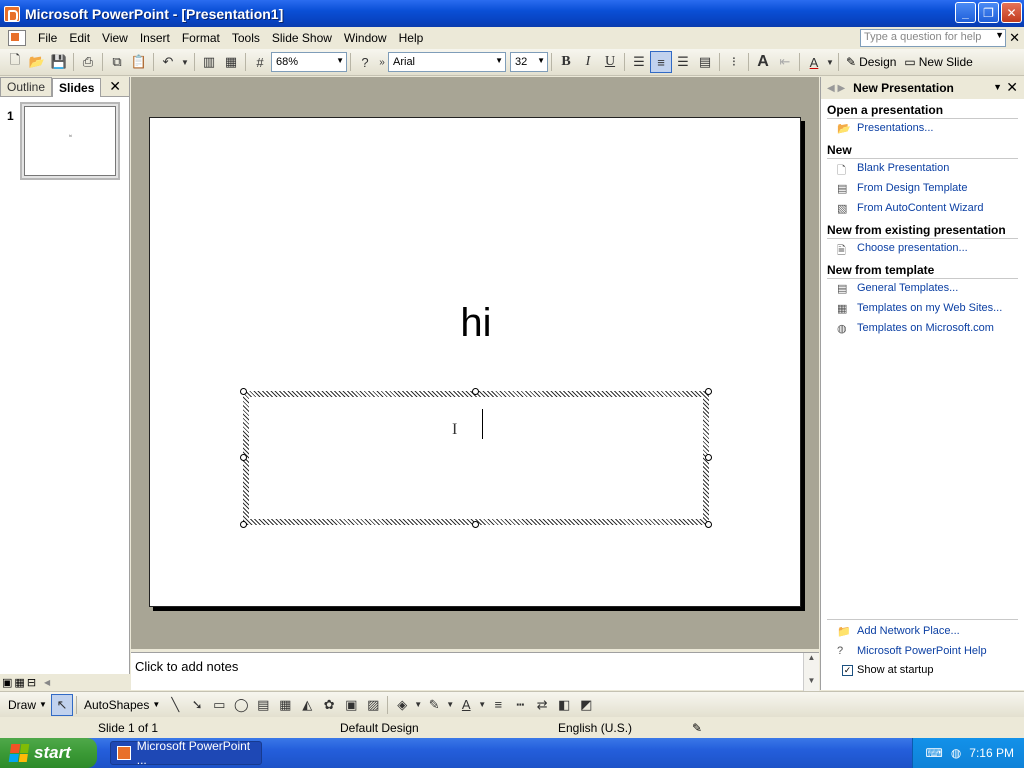 This screenshot has width=1024, height=768. Describe the element at coordinates (811, 657) in the screenshot. I see `scroll-up-icon: ▲` at that location.